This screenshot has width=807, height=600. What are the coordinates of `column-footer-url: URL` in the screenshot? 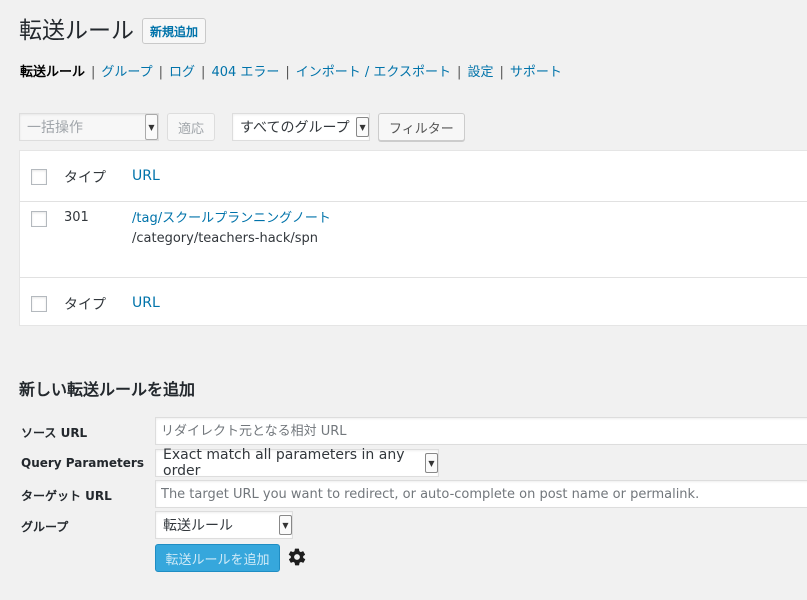 It's located at (146, 303).